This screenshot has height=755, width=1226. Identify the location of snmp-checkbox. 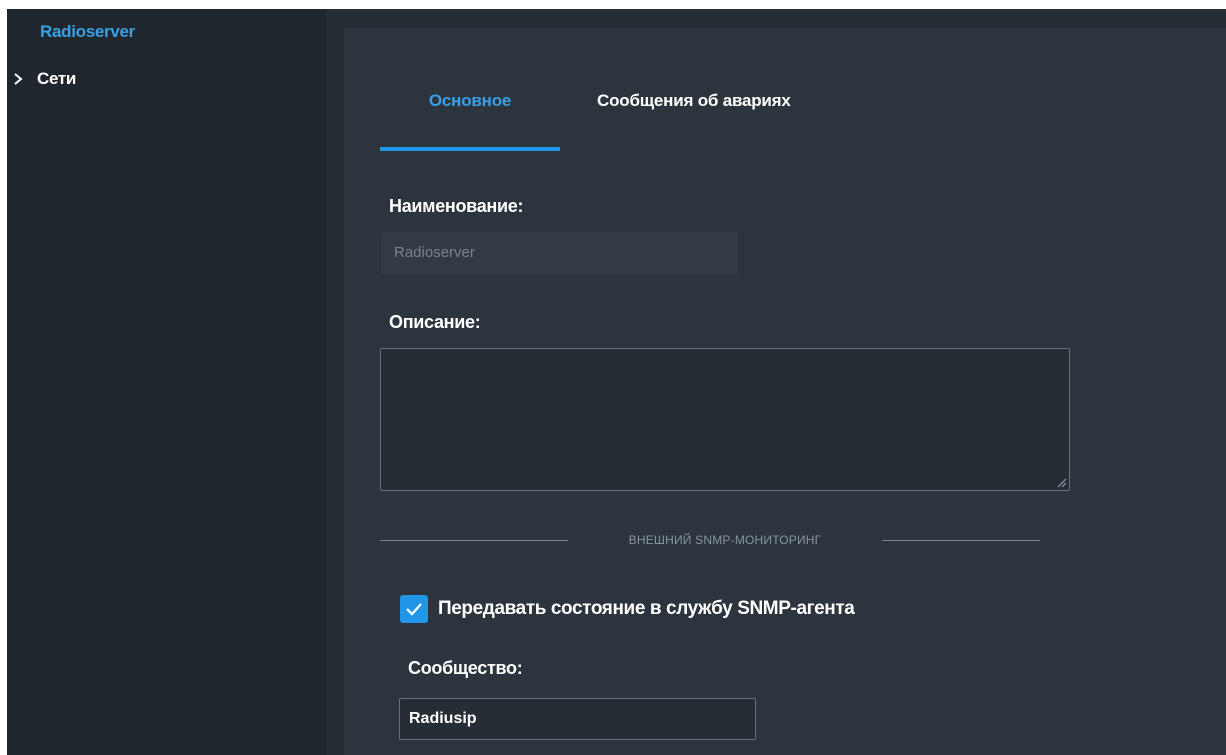
(414, 609).